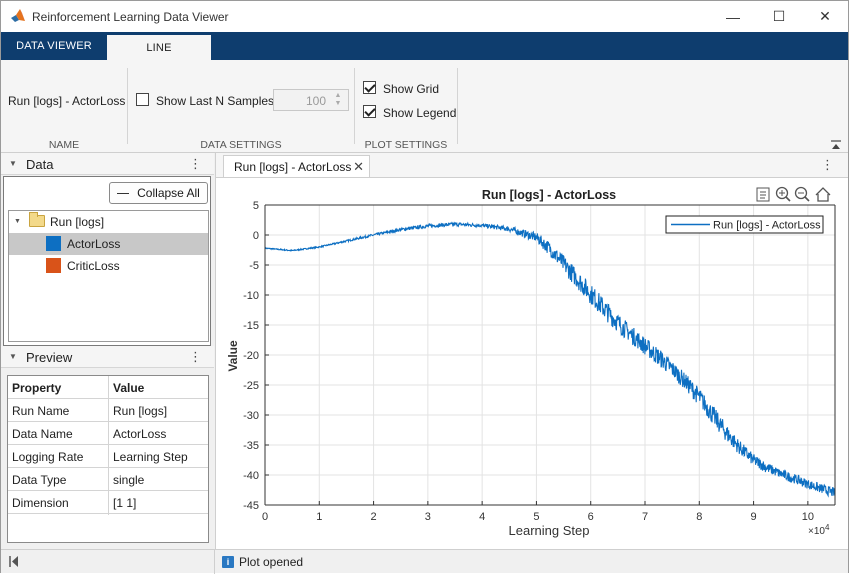 The image size is (849, 574). Describe the element at coordinates (54, 46) in the screenshot. I see `tab-data-viewer: DATA VIEWER` at that location.